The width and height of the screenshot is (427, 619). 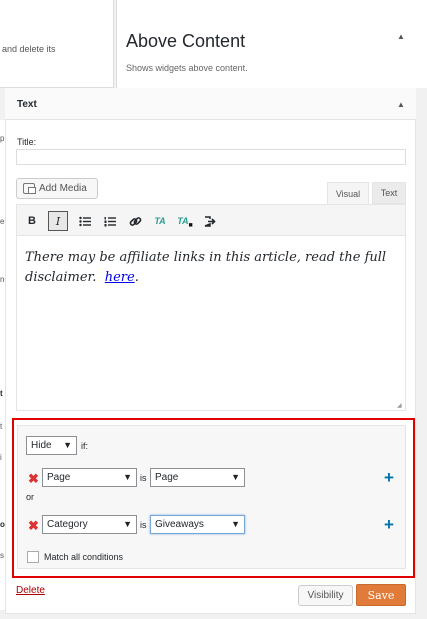 What do you see at coordinates (29, 188) in the screenshot?
I see `media-icon` at bounding box center [29, 188].